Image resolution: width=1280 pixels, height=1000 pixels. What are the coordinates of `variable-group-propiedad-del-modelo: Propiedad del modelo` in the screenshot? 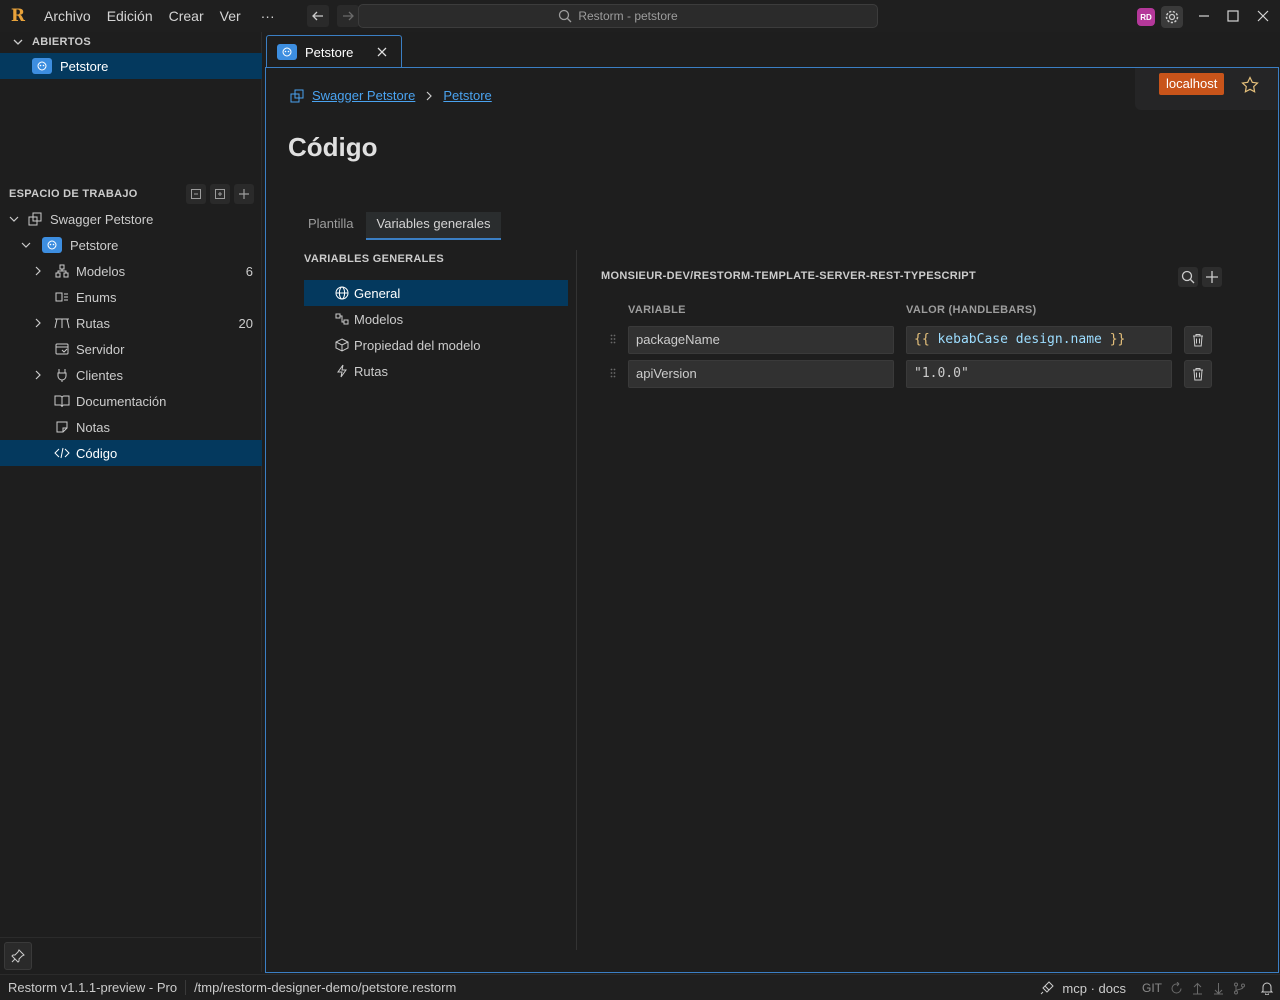 It's located at (436, 345).